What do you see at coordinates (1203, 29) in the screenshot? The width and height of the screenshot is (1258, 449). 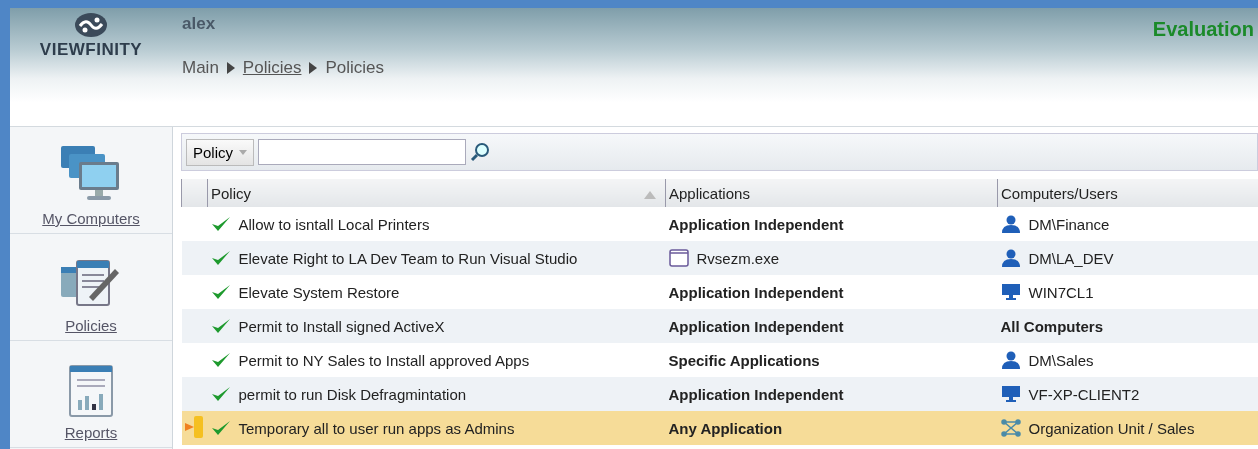 I see `license-label: Evaluation` at bounding box center [1203, 29].